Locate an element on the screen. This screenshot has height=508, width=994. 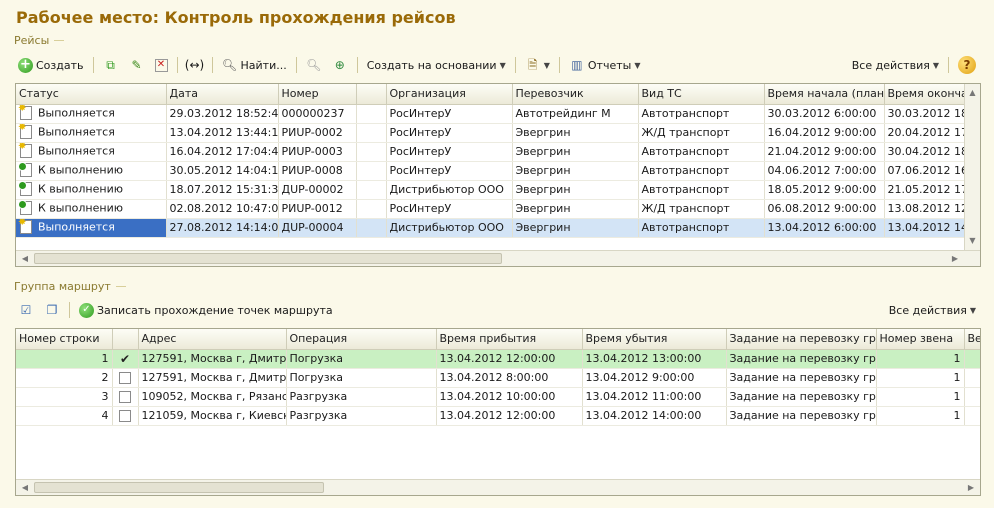
route-all-actions-button: Все действия ▼ is located at coordinates (932, 310).